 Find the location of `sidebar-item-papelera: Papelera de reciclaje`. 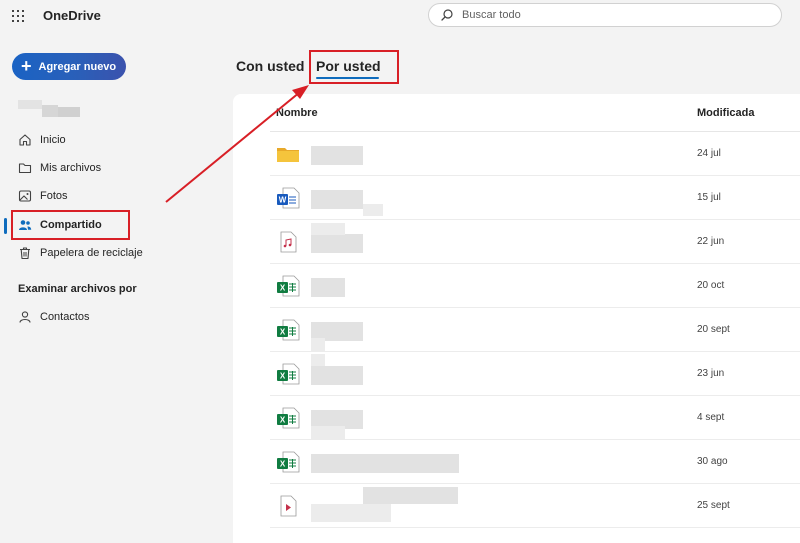

sidebar-item-papelera: Papelera de reciclaje is located at coordinates (80, 253).